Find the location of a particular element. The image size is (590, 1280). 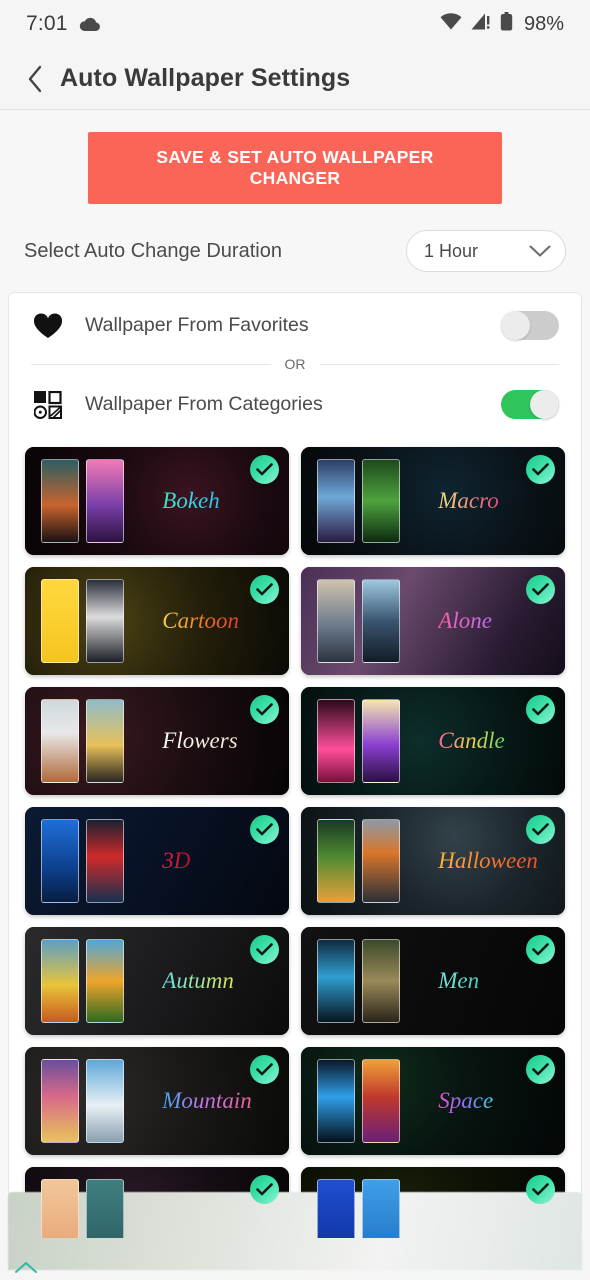

category-name: Bokeh is located at coordinates (191, 500).